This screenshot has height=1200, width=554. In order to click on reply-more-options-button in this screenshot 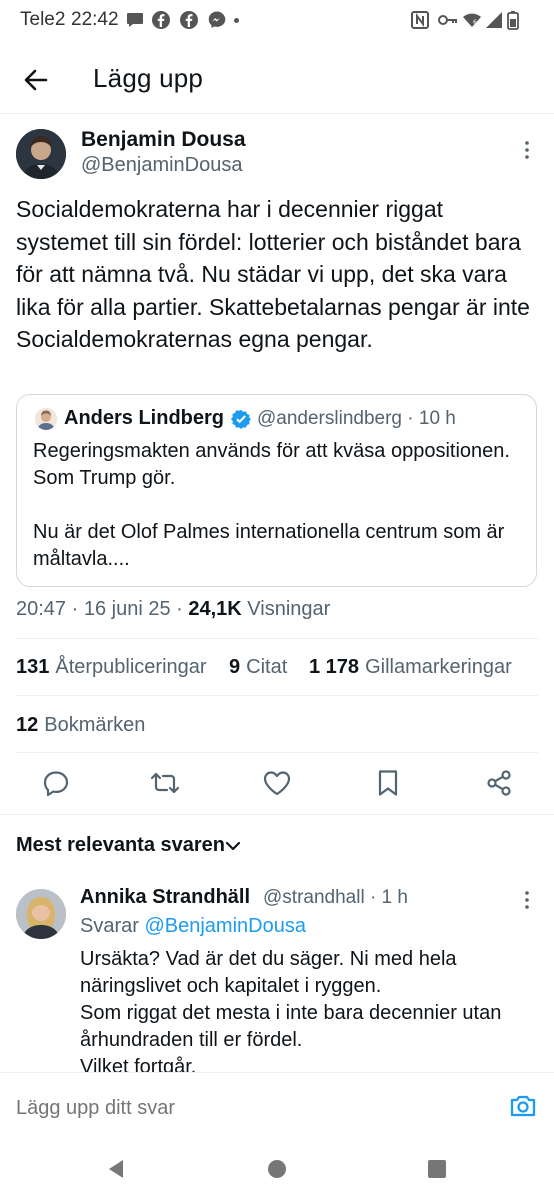, I will do `click(527, 900)`.